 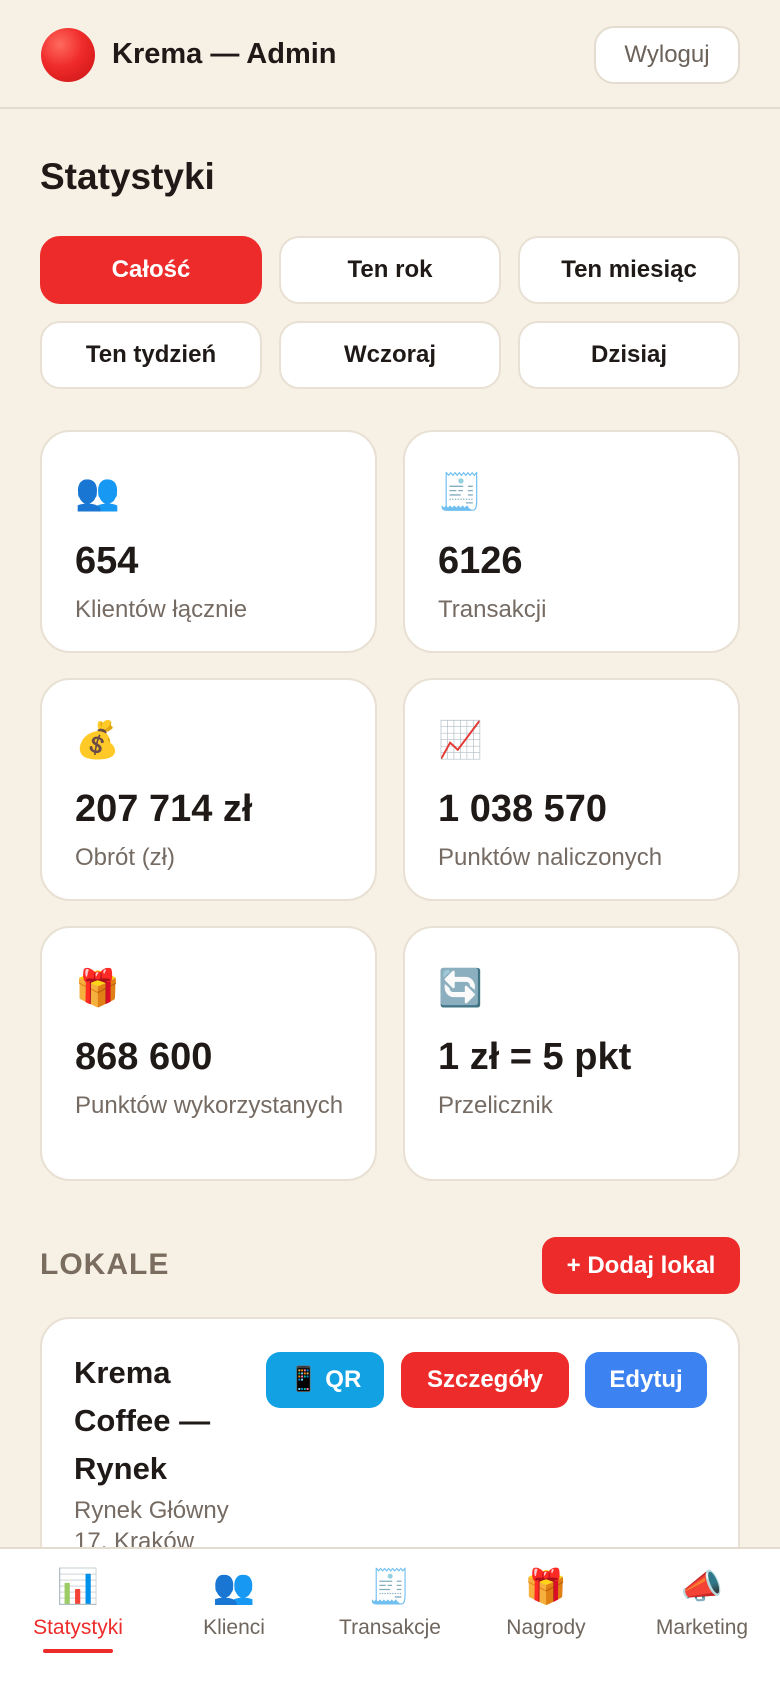 I want to click on filter-this-year: Ten rok, so click(x=390, y=270).